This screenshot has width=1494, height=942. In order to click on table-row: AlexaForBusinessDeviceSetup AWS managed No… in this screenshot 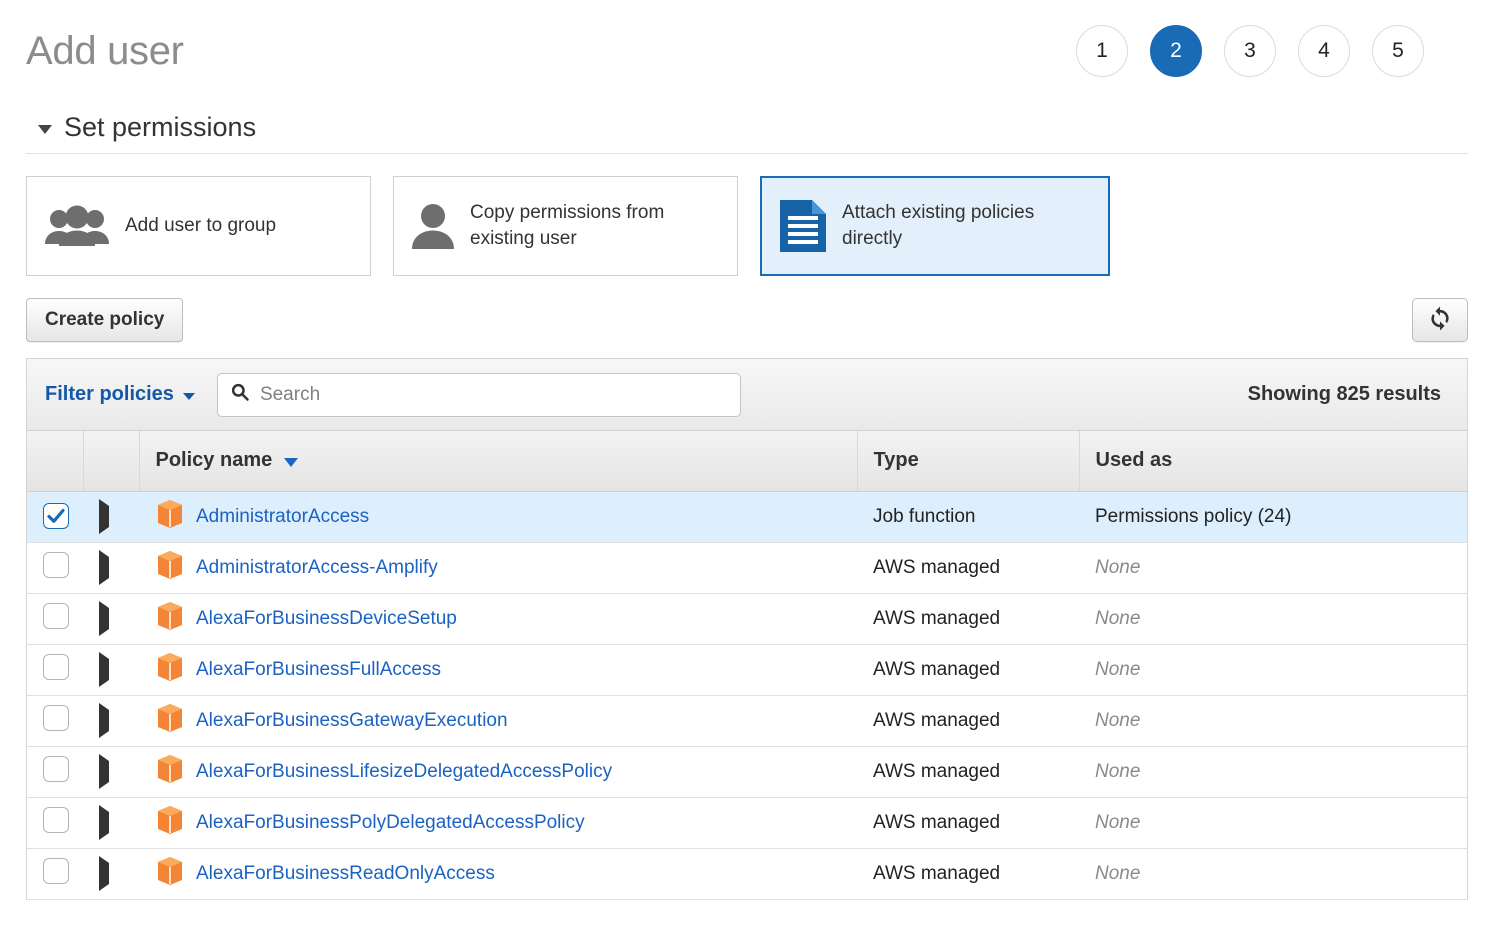, I will do `click(747, 619)`.